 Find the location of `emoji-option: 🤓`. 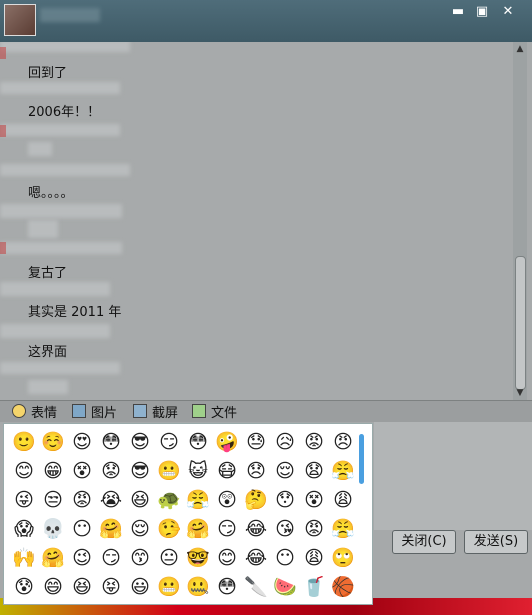

emoji-option: 🤓 is located at coordinates (198, 558).